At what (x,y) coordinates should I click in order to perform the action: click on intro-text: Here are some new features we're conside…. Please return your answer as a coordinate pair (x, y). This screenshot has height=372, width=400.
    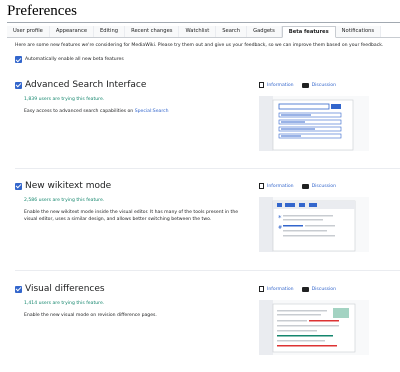
    Looking at the image, I should click on (199, 45).